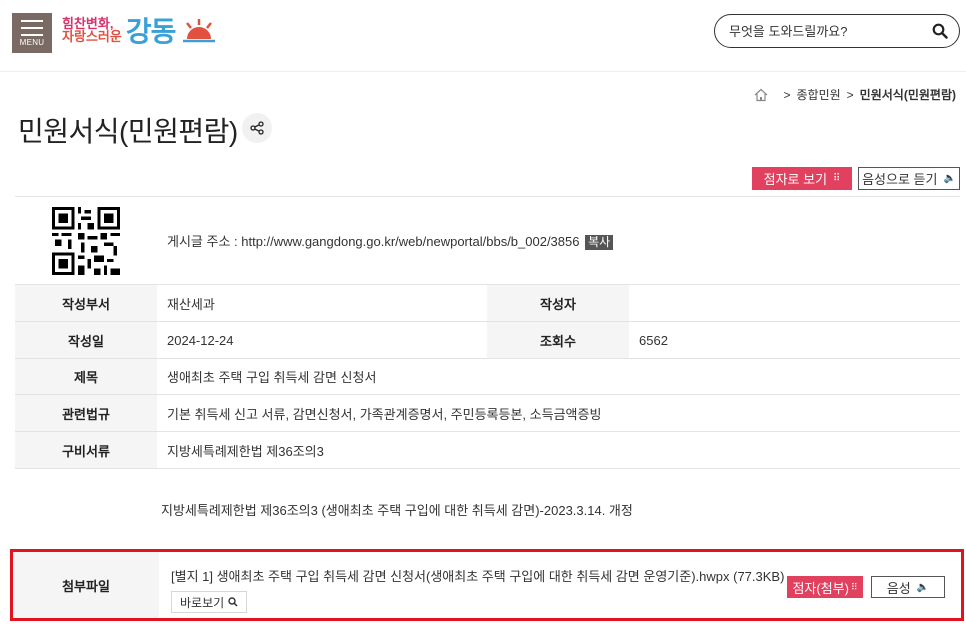  I want to click on menu-icon, so click(32, 27).